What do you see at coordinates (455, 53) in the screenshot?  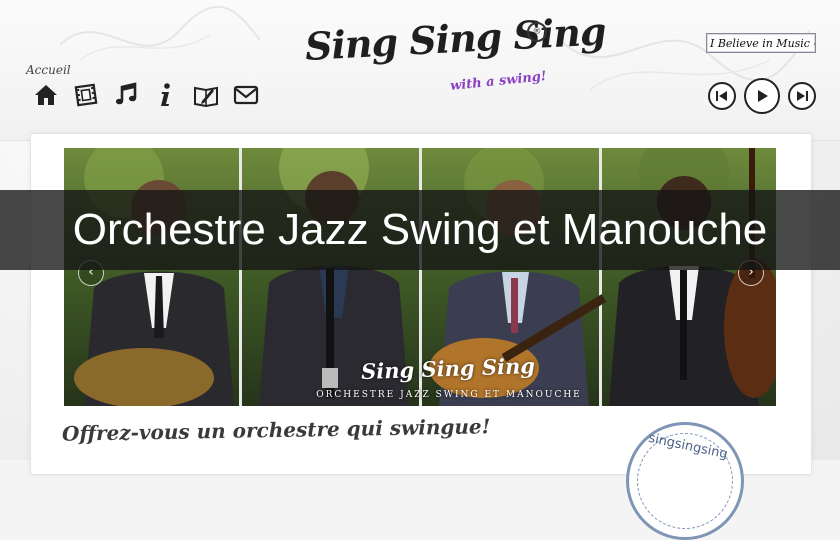 I see `site-logo: Sing Sing Sing ® with a swing!` at bounding box center [455, 53].